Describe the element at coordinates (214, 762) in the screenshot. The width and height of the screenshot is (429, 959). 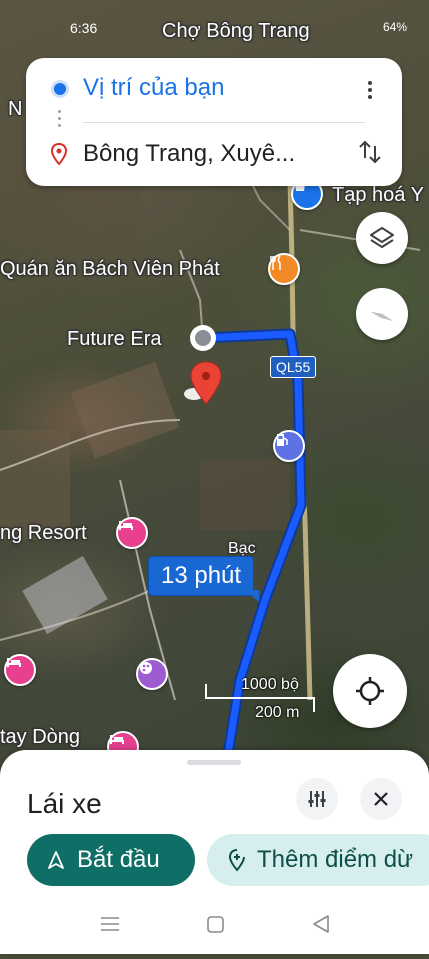
I see `drag-handle` at that location.